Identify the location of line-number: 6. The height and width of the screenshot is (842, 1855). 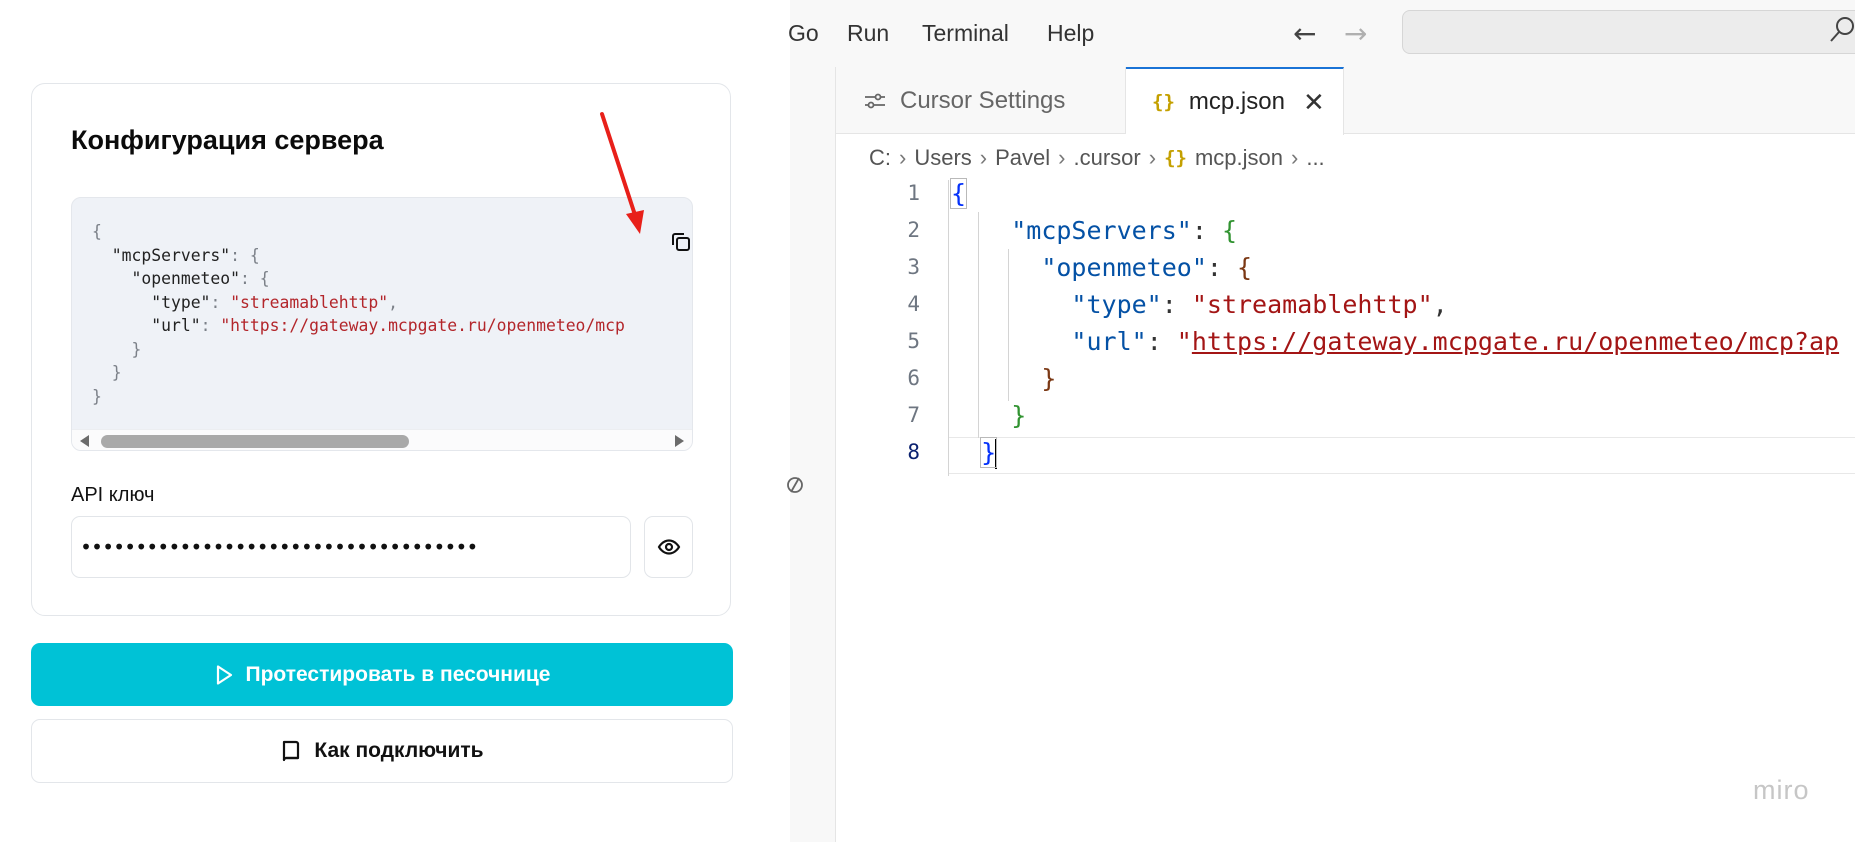
(913, 378).